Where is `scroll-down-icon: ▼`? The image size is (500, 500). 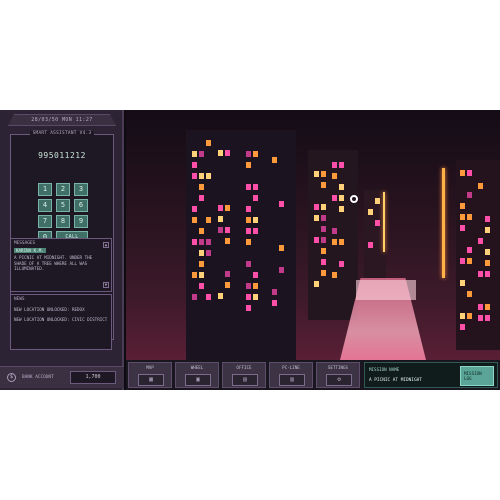 scroll-down-icon: ▼ is located at coordinates (106, 285).